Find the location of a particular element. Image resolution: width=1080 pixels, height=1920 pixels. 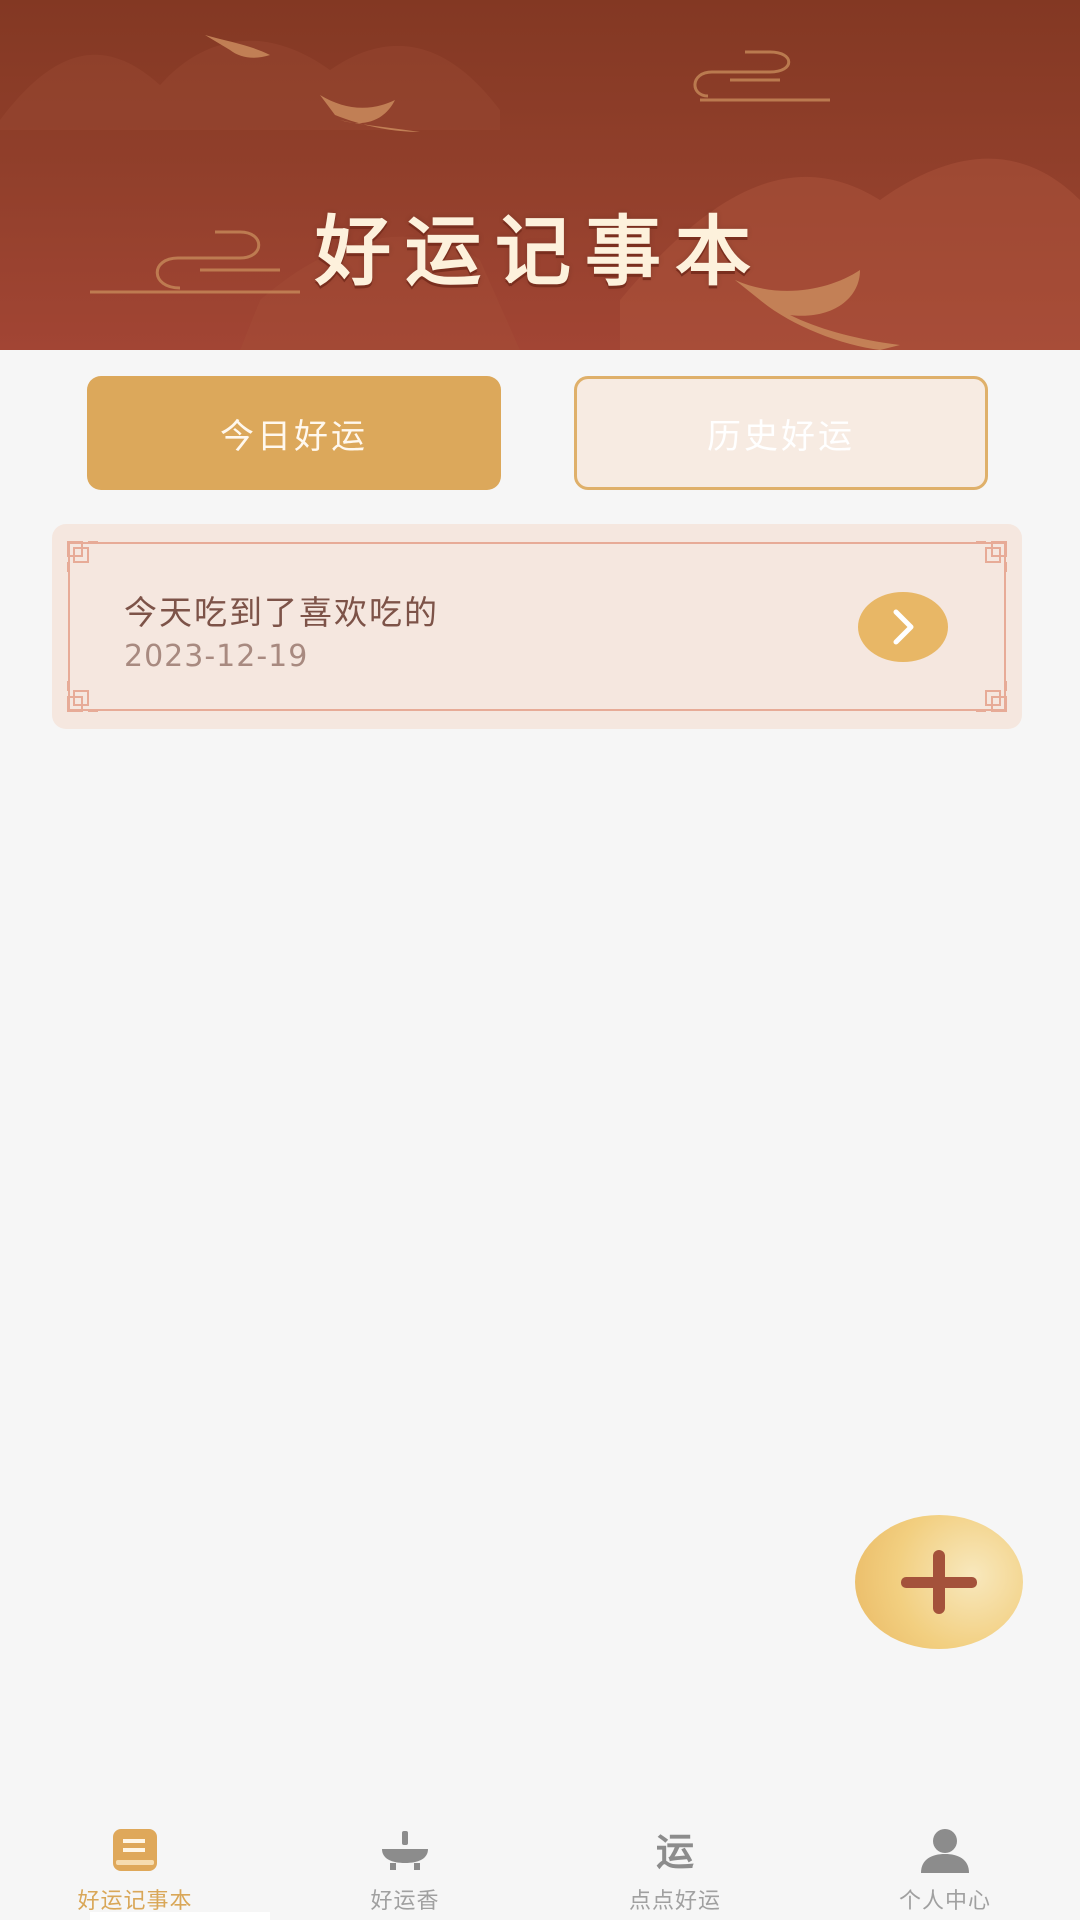

nav-item-incense: 好运香 is located at coordinates (405, 1867).